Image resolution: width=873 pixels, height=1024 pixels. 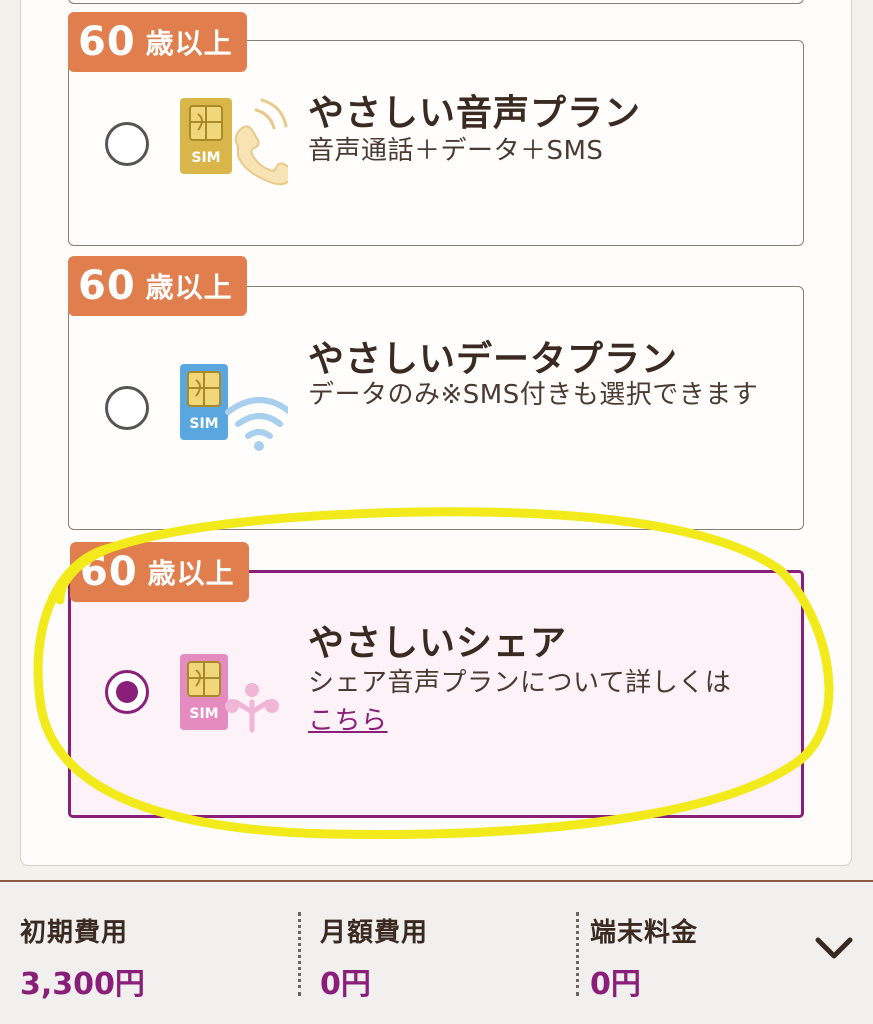 I want to click on plan-desc-voice: 音声通話＋データ＋SMS, so click(x=456, y=151).